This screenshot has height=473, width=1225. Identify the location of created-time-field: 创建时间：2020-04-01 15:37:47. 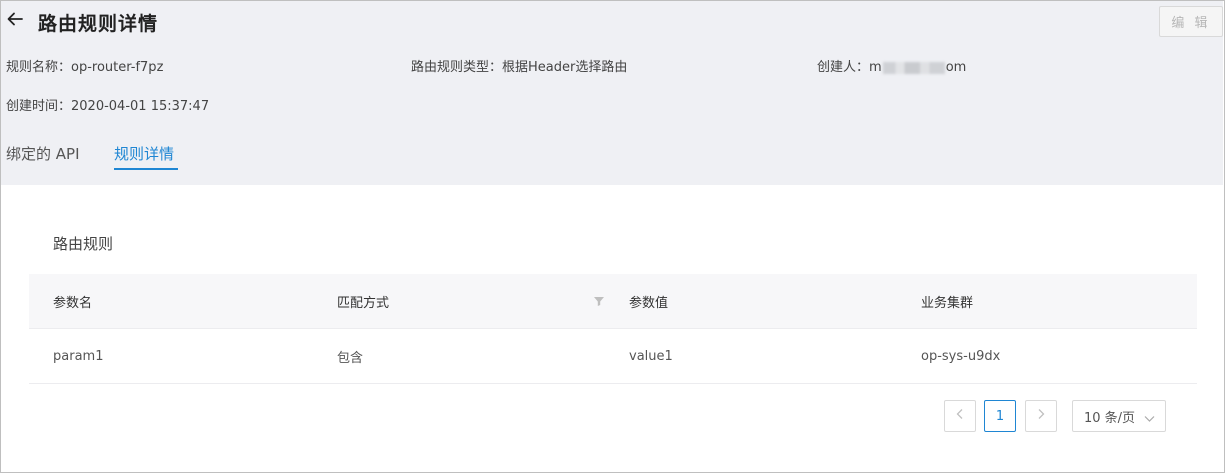
(107, 104).